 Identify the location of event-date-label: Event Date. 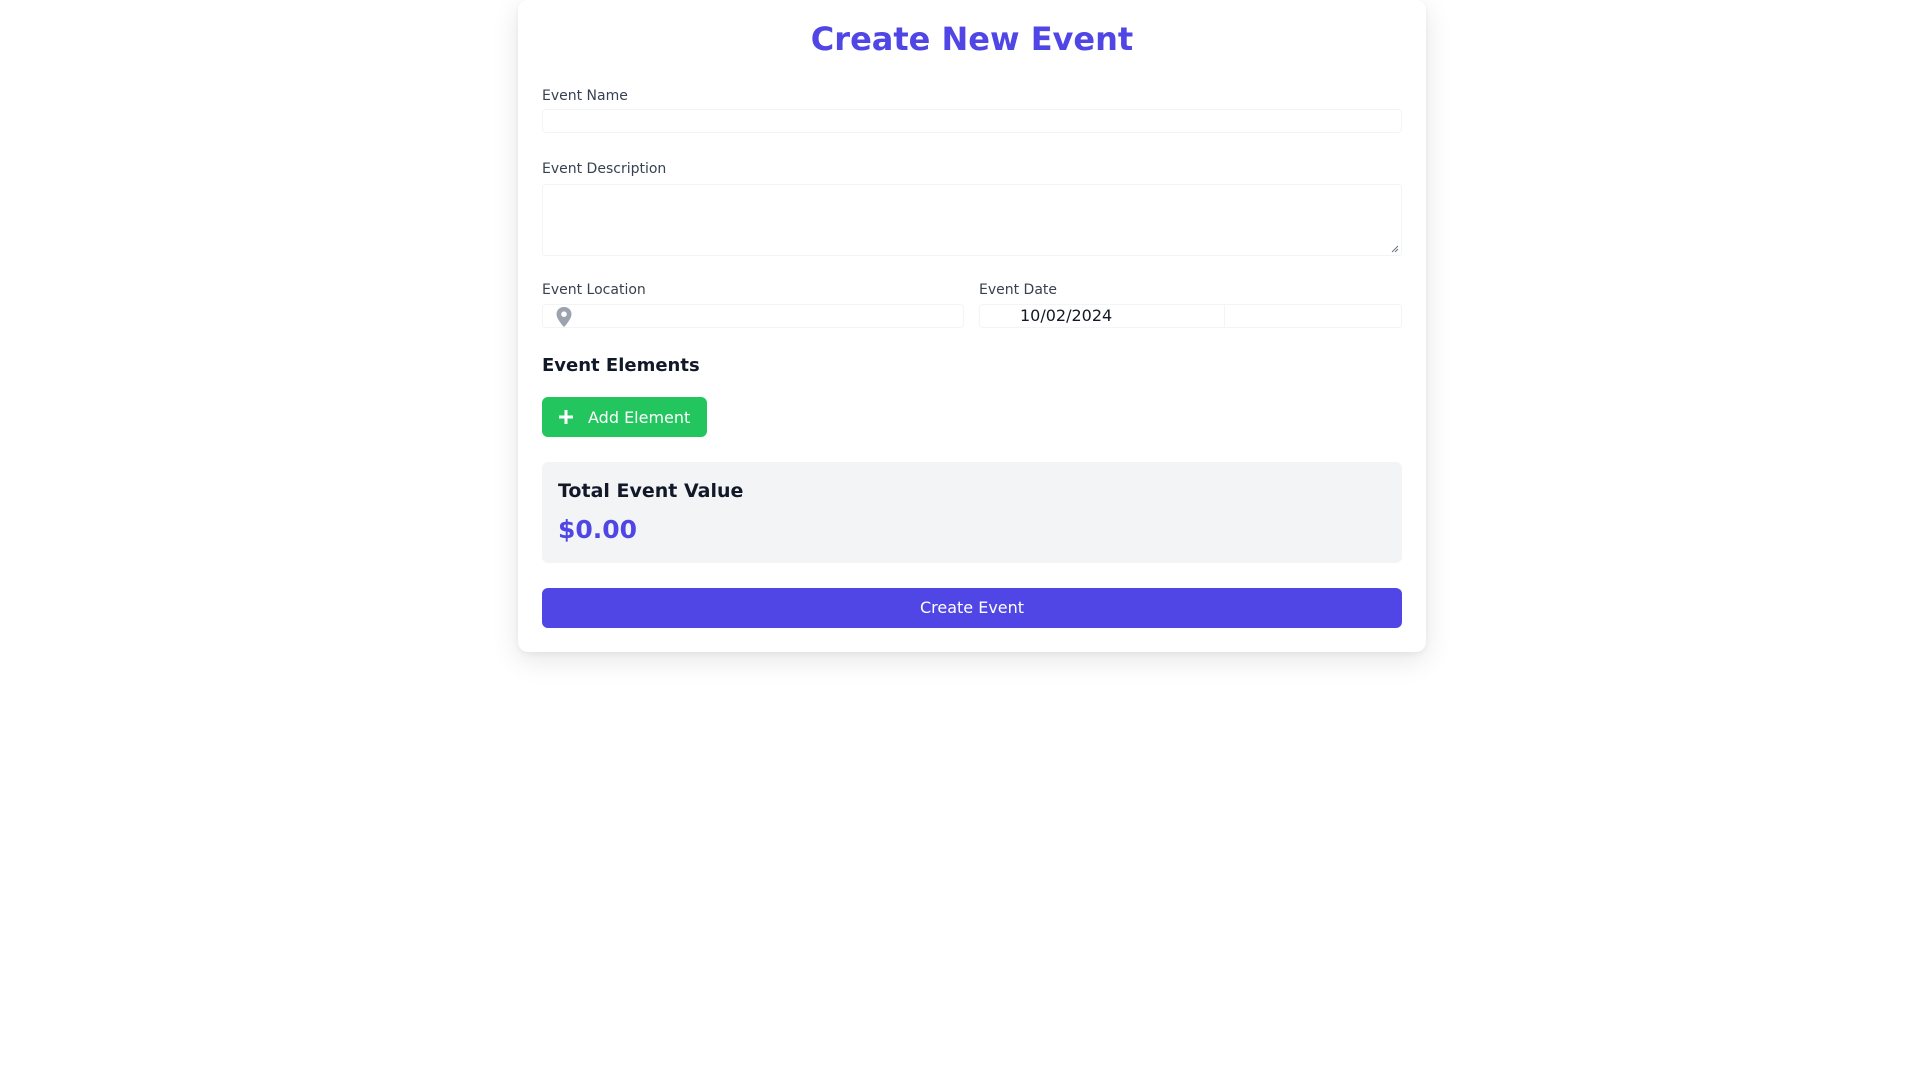
(1018, 290).